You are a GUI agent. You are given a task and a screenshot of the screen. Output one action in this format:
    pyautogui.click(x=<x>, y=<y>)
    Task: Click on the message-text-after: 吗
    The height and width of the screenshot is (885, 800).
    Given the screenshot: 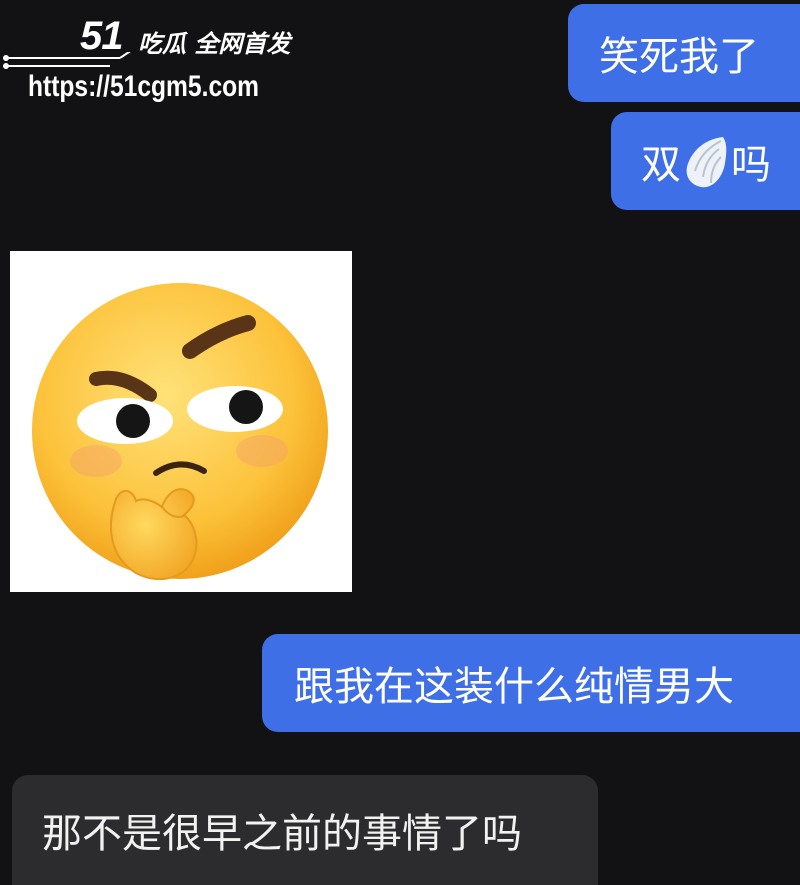 What is the action you would take?
    pyautogui.click(x=751, y=165)
    